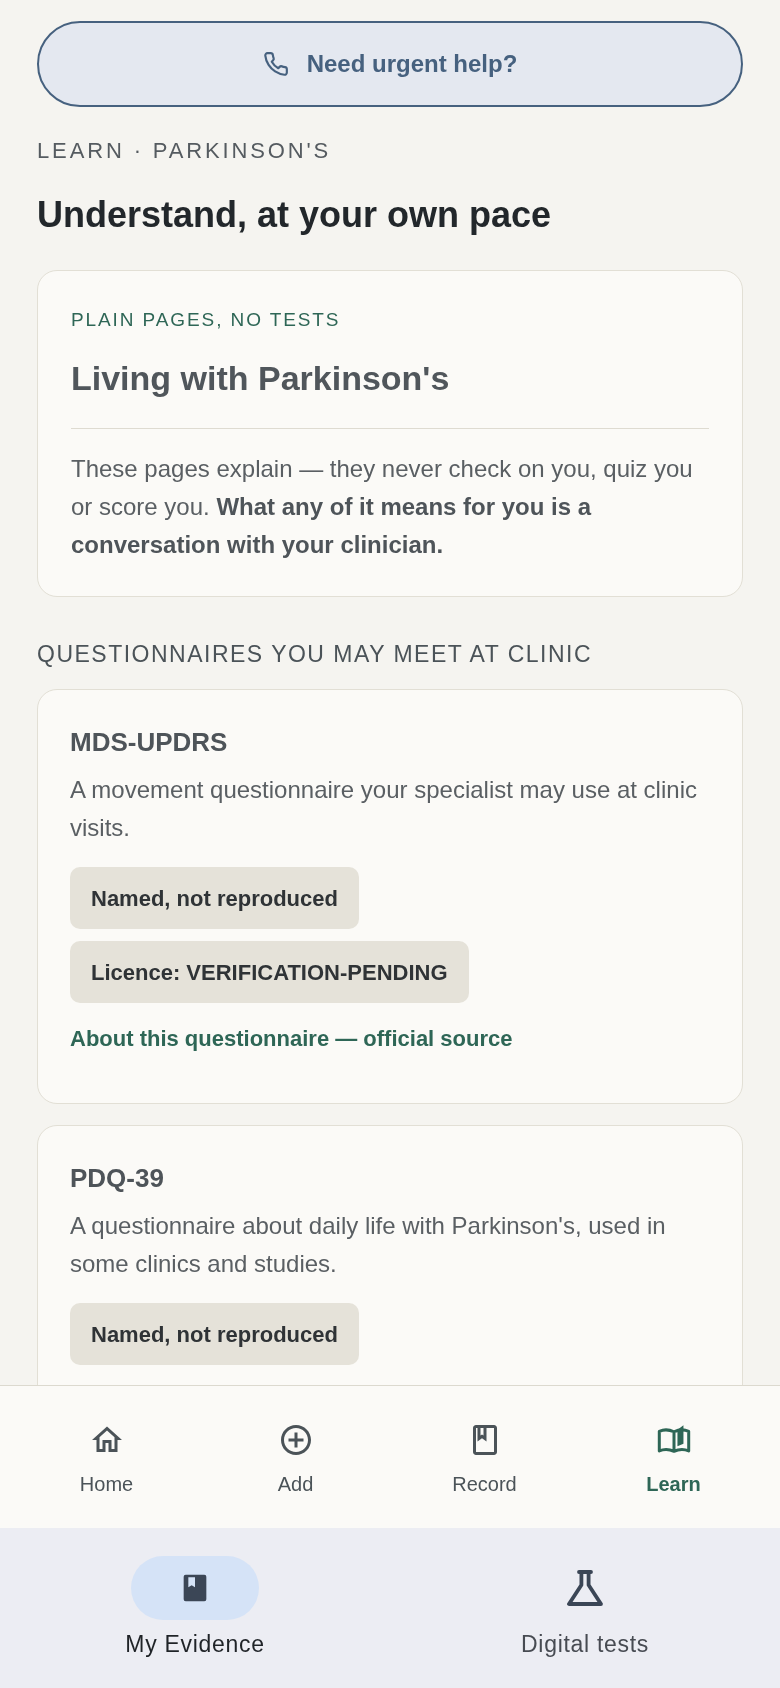 This screenshot has height=1688, width=780. I want to click on nav-tab: Add, so click(295, 1460).